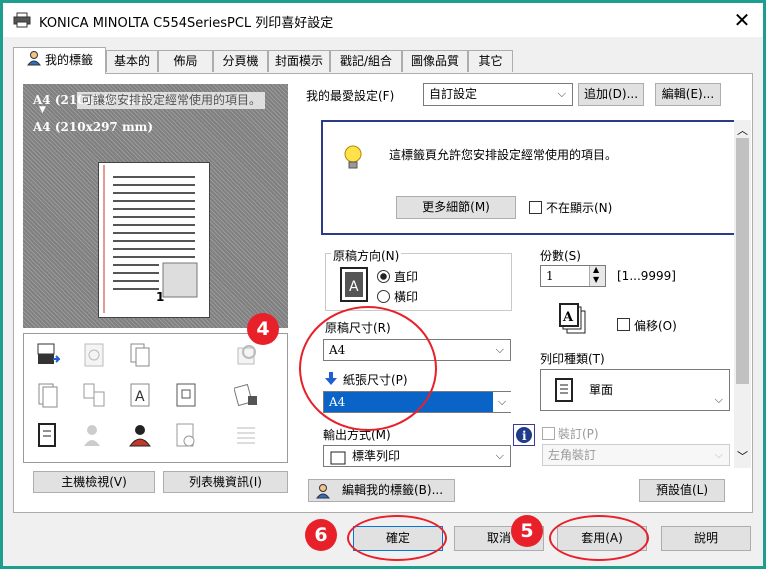 This screenshot has height=569, width=766. What do you see at coordinates (376, 456) in the screenshot?
I see `output-method-value: 標準列印` at bounding box center [376, 456].